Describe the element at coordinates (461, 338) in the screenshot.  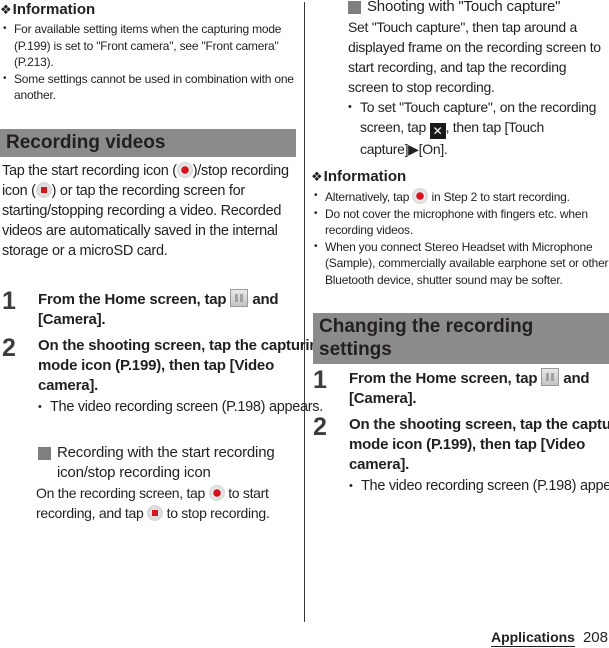
I see `section-title-changing-settings: Changing the recording settings` at that location.